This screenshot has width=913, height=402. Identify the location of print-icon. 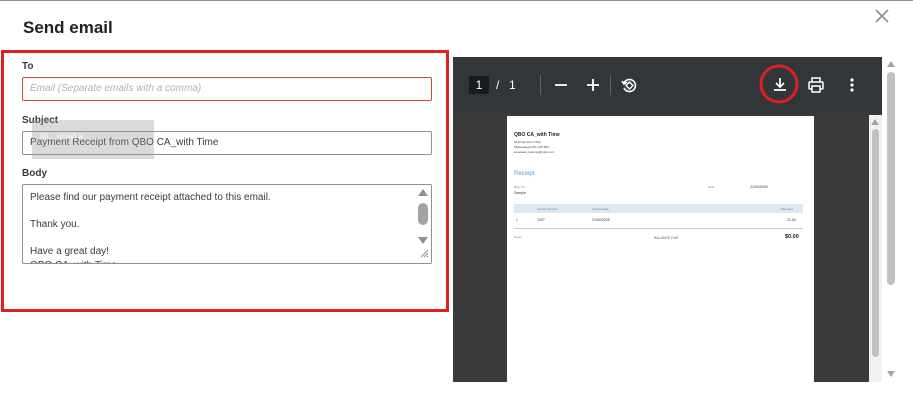
(816, 85).